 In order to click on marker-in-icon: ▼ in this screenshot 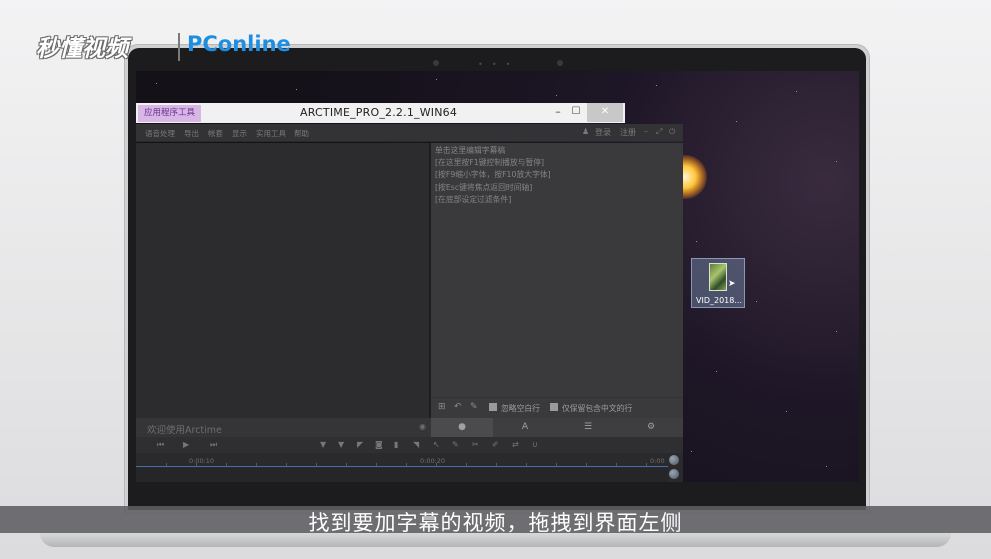, I will do `click(323, 444)`.